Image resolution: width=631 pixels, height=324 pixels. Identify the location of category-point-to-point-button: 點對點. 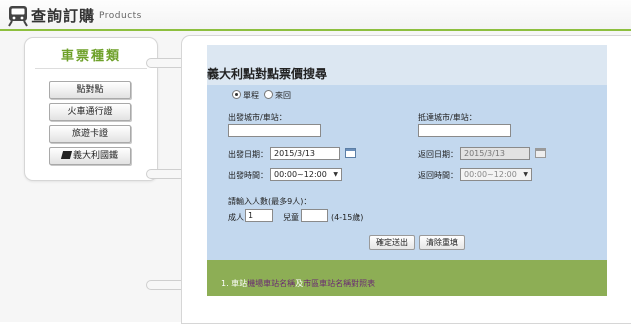
(90, 90).